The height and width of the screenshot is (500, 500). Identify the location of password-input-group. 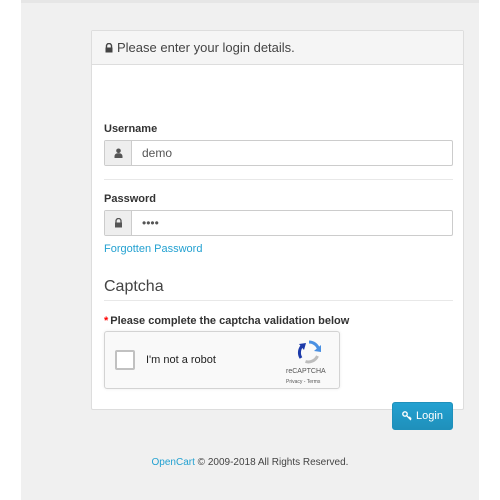
(278, 223).